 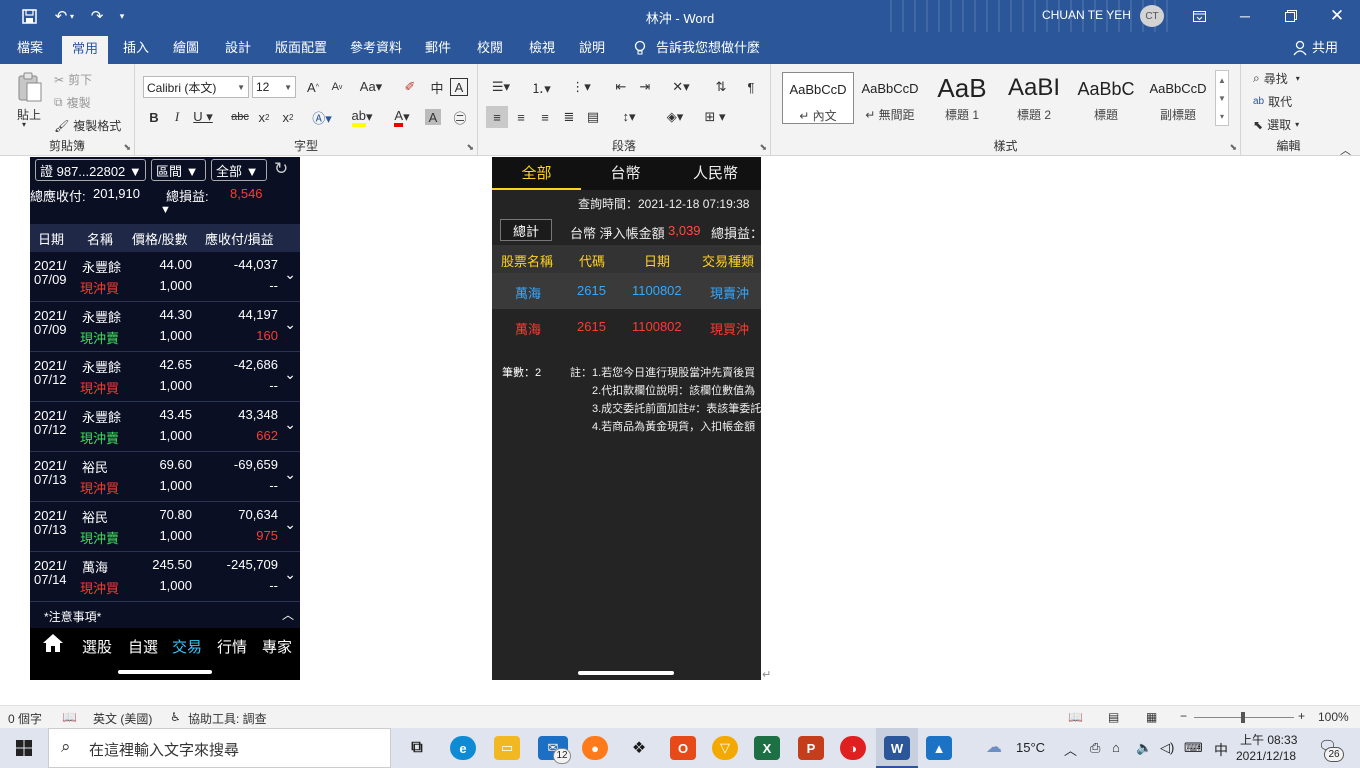 I want to click on sort-icon: ⇅, so click(x=721, y=87).